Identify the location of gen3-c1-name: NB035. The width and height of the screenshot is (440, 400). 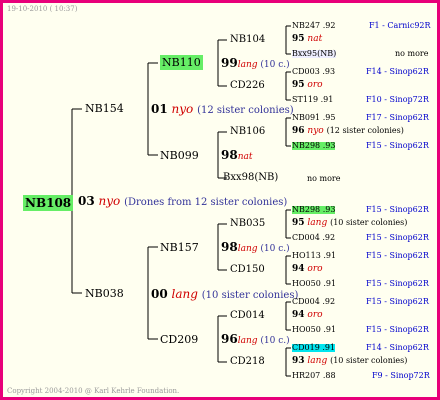
(247, 224).